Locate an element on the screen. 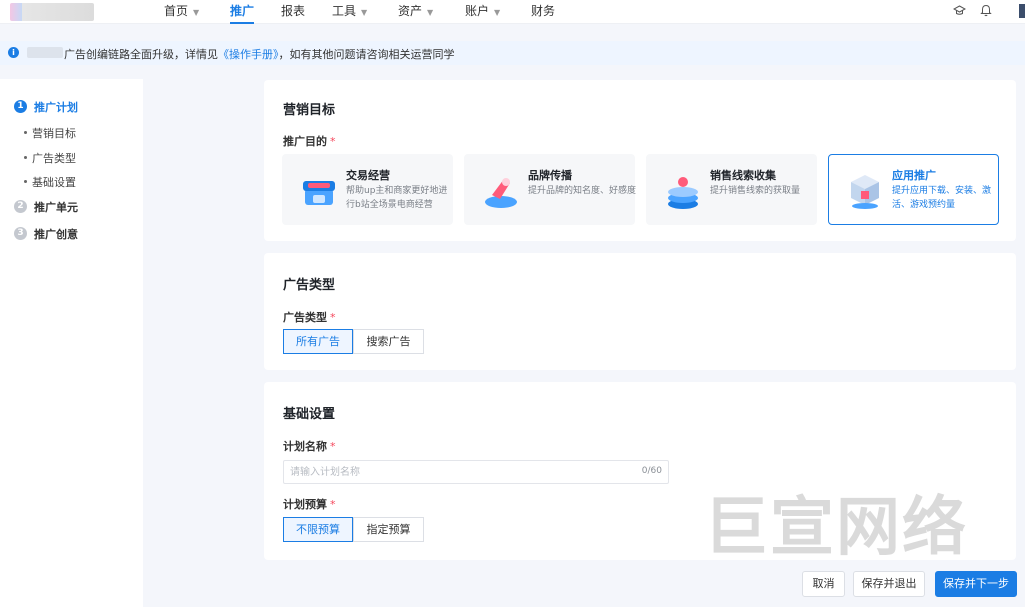 The height and width of the screenshot is (607, 1025). goal-title: 品牌传播 is located at coordinates (550, 175).